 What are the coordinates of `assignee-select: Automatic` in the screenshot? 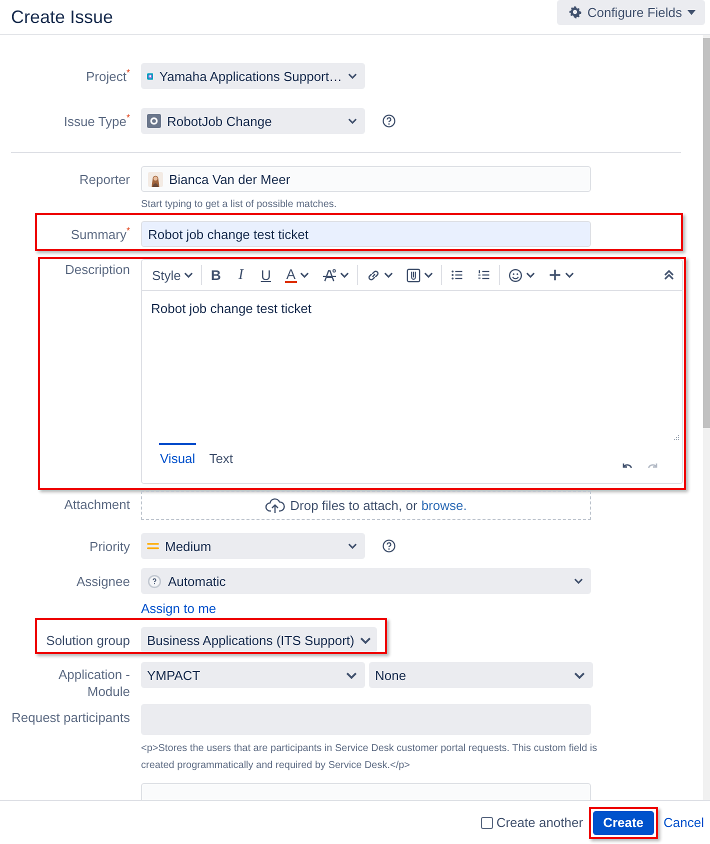 It's located at (366, 581).